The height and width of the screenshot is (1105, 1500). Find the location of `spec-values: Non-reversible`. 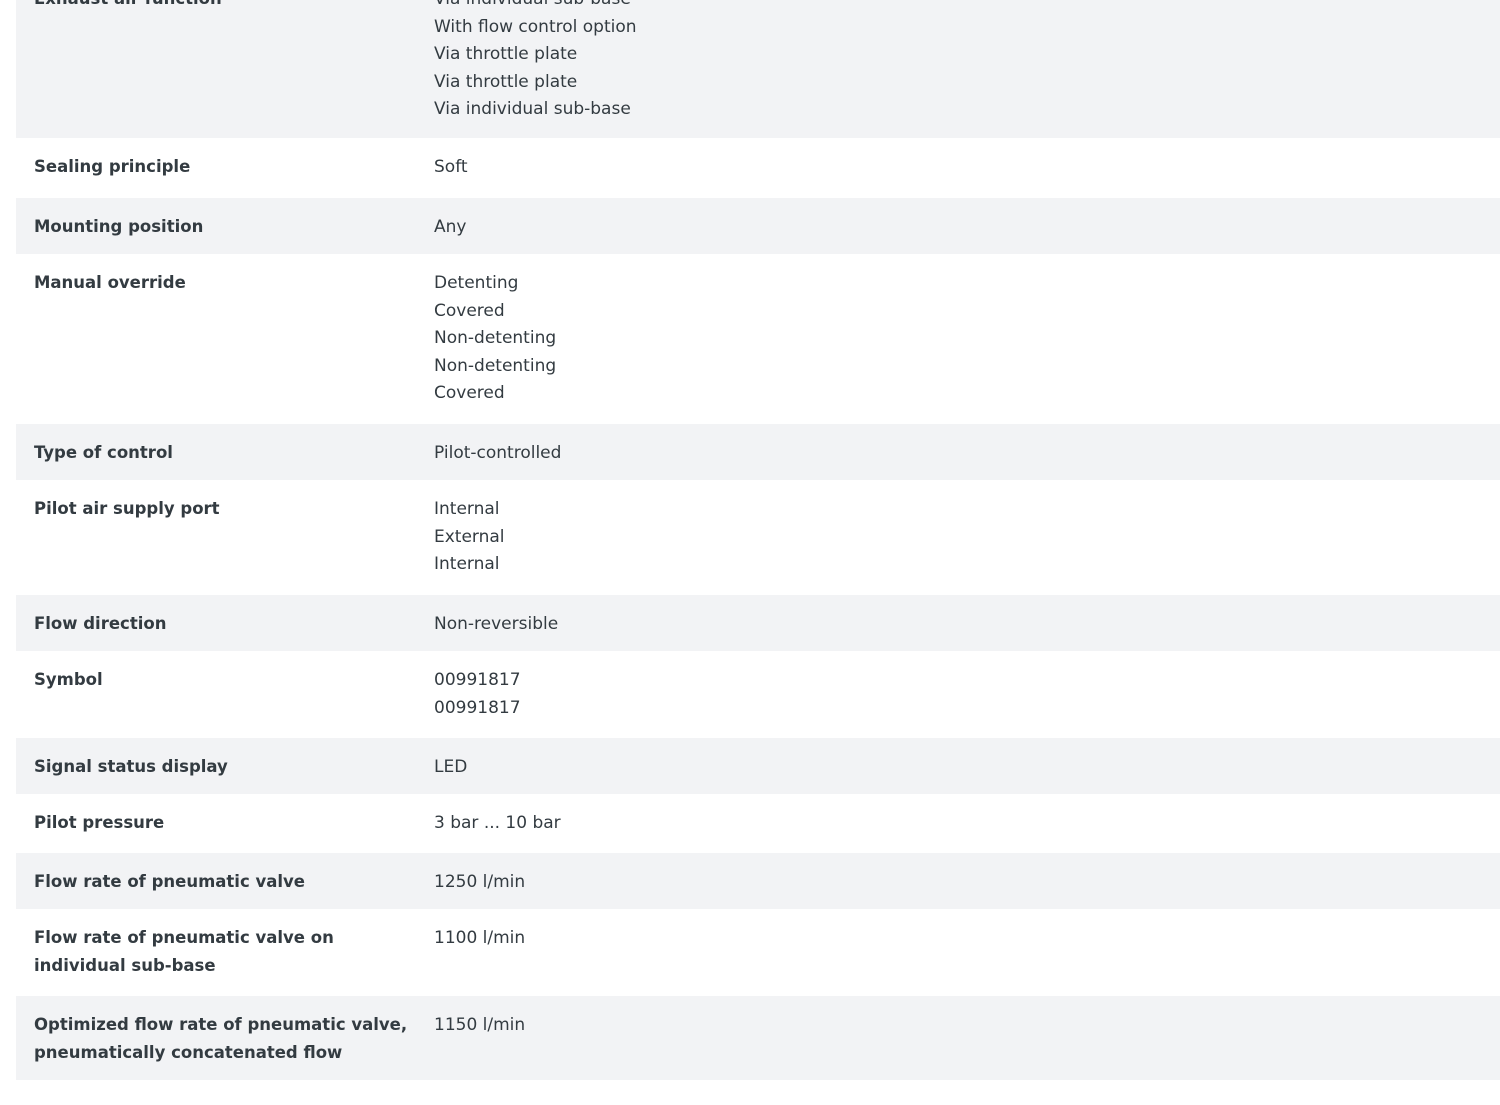

spec-values: Non-reversible is located at coordinates (967, 624).